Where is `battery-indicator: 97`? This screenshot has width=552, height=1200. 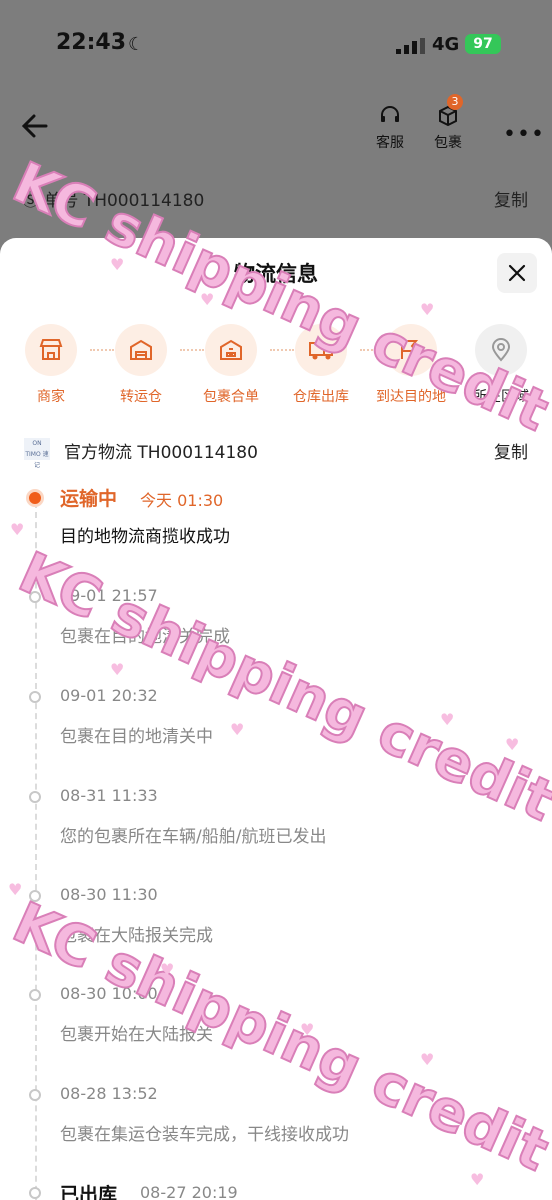 battery-indicator: 97 is located at coordinates (483, 44).